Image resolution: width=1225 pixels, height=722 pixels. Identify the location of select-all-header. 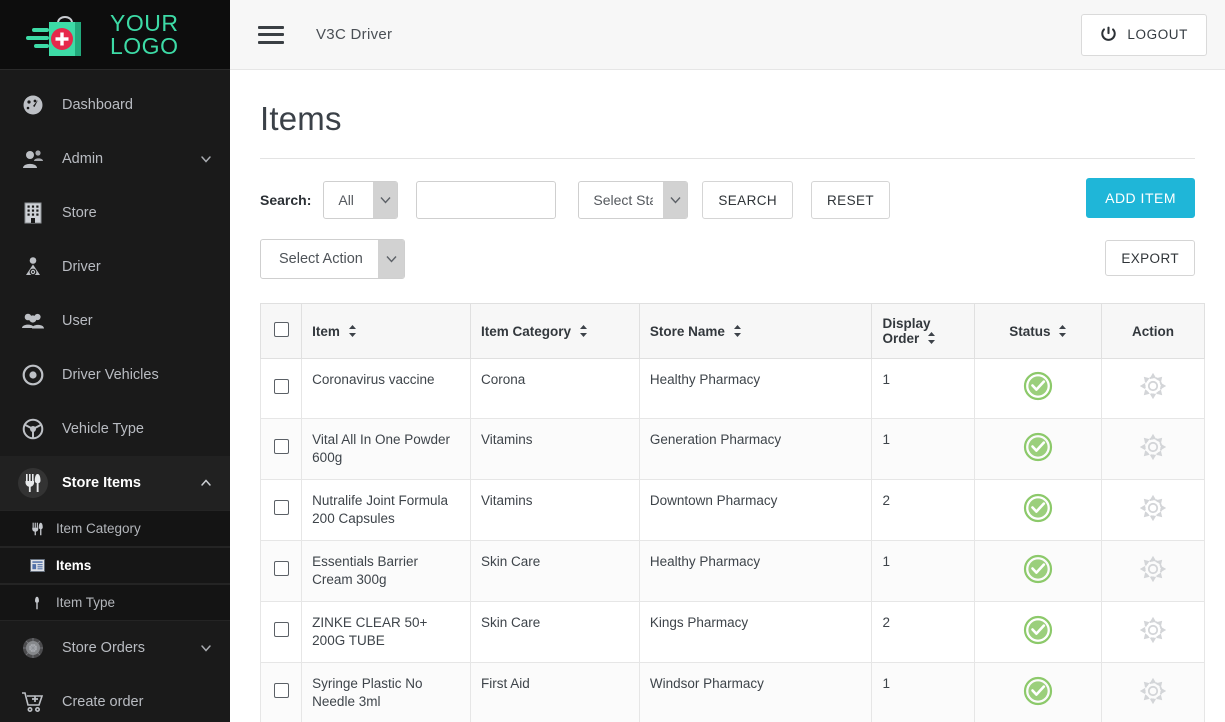
(281, 331).